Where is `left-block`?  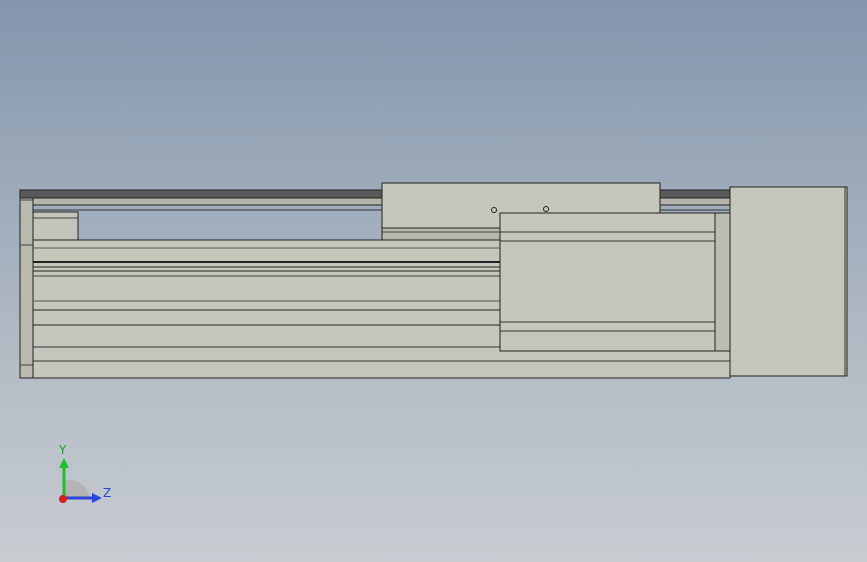
left-block is located at coordinates (55, 227).